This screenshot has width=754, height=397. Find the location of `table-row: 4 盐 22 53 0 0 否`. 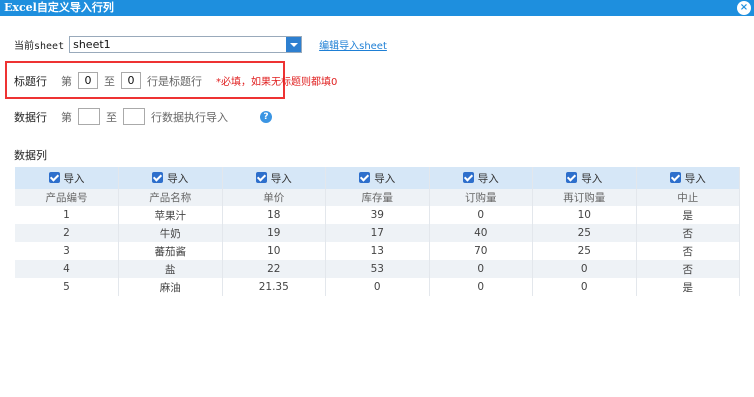

table-row: 4 盐 22 53 0 0 否 is located at coordinates (377, 269).